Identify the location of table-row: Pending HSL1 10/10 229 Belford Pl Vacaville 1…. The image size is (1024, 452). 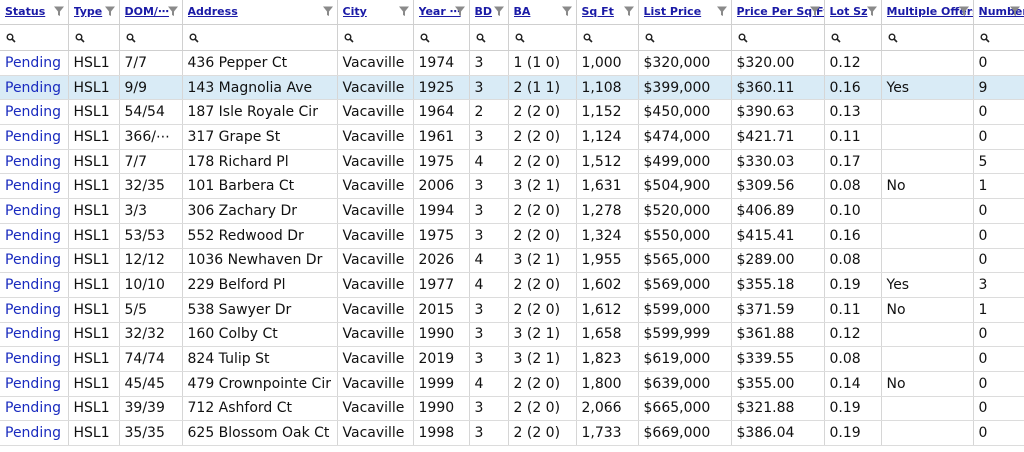
(512, 285).